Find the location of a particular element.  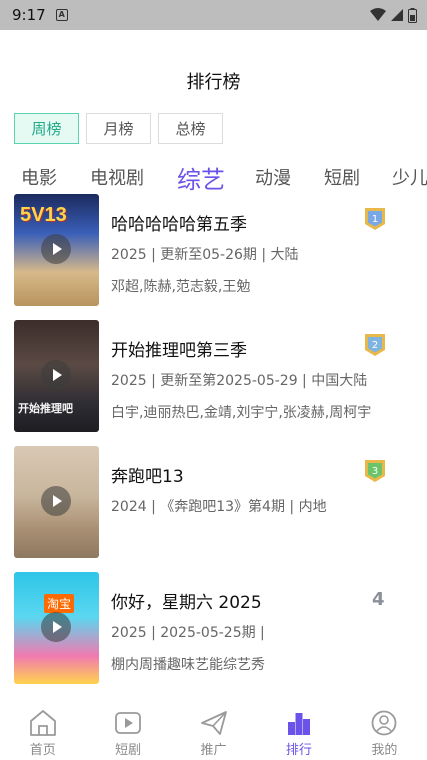

nav-promote-label: 推广 is located at coordinates (213, 750).